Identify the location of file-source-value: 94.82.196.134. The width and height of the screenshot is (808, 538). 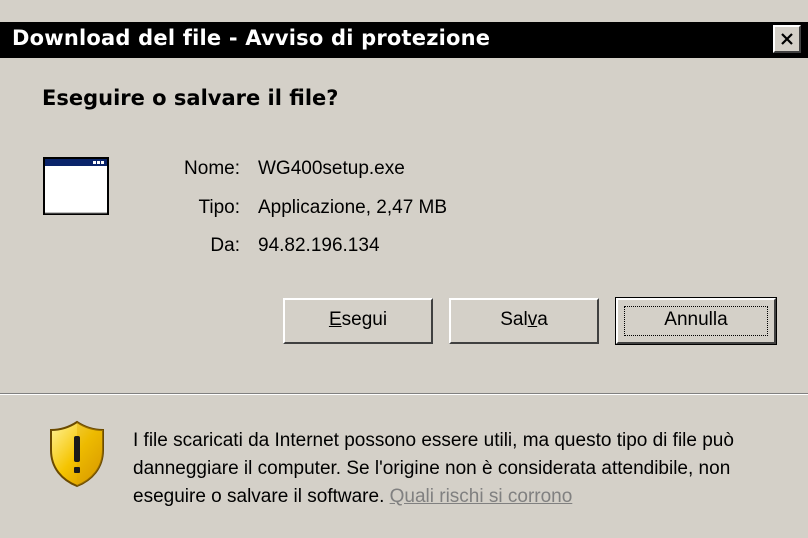
(319, 245).